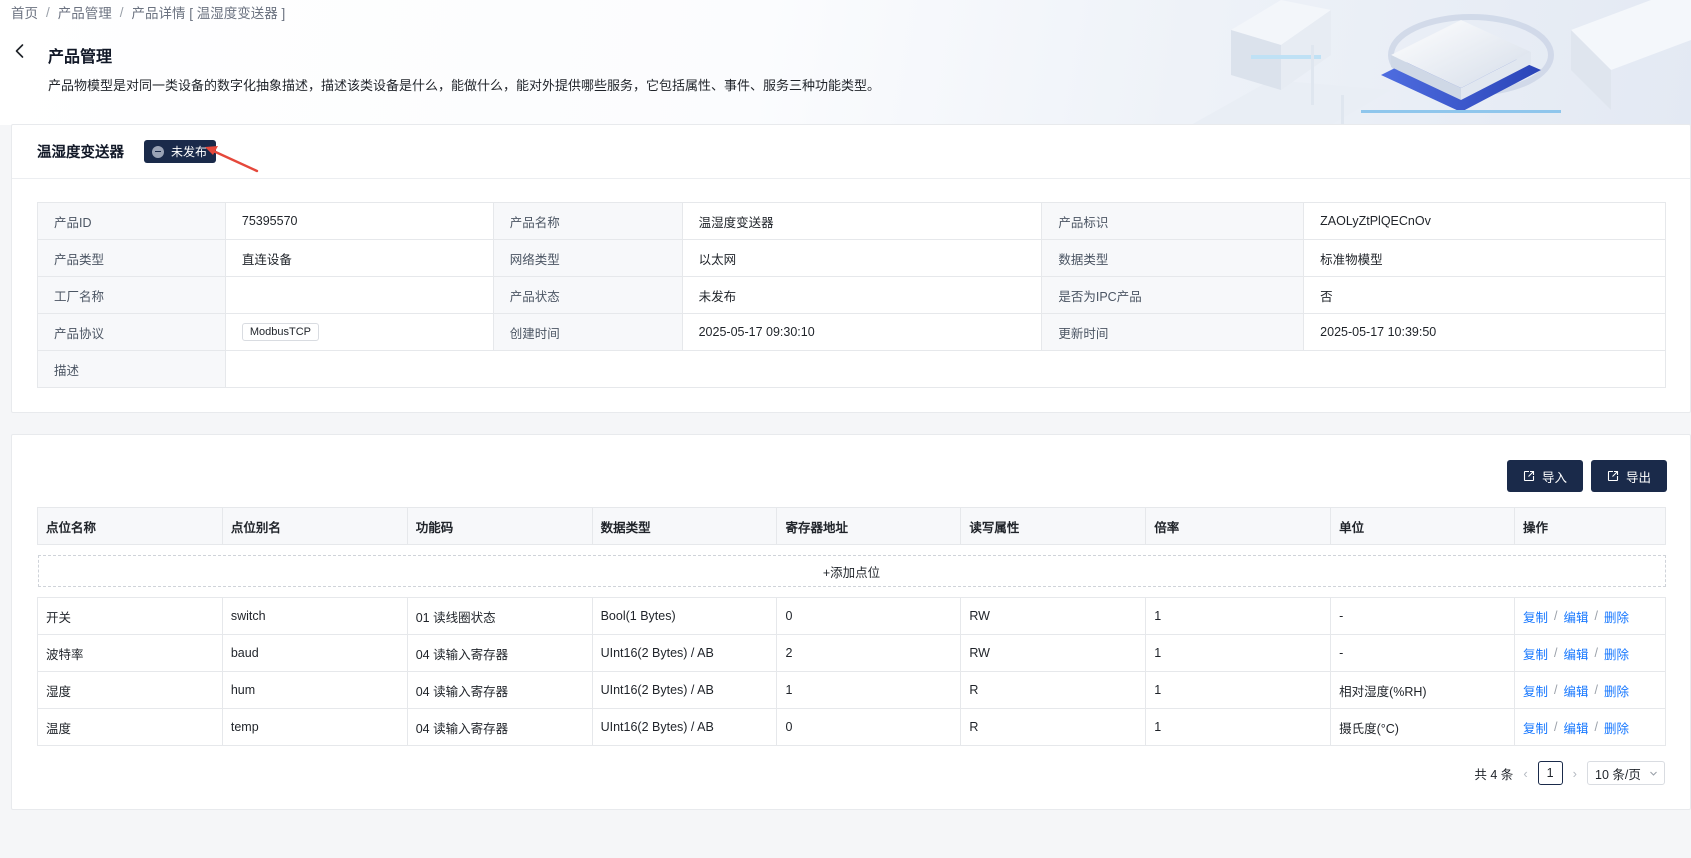  I want to click on product-id-value: 75395570, so click(359, 221).